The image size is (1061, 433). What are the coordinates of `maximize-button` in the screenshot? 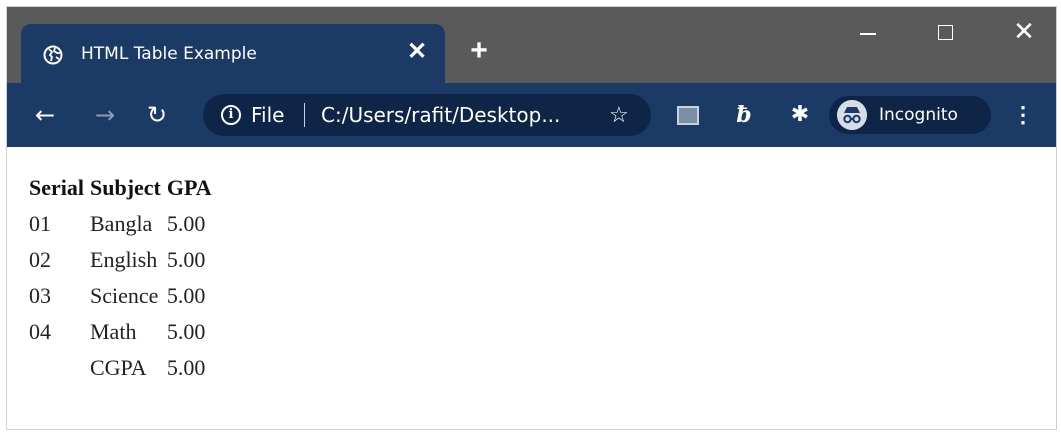 It's located at (946, 33).